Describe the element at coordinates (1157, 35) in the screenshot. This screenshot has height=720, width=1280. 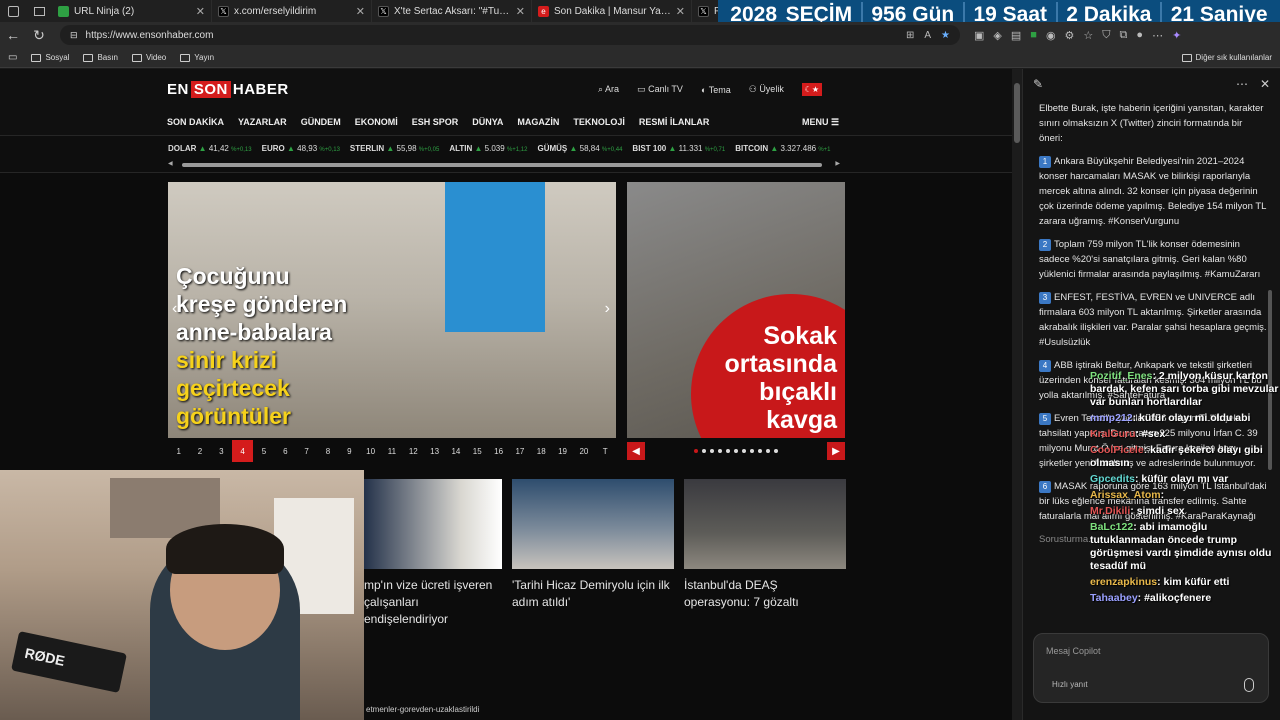
I see `more-icon: ⋯` at that location.